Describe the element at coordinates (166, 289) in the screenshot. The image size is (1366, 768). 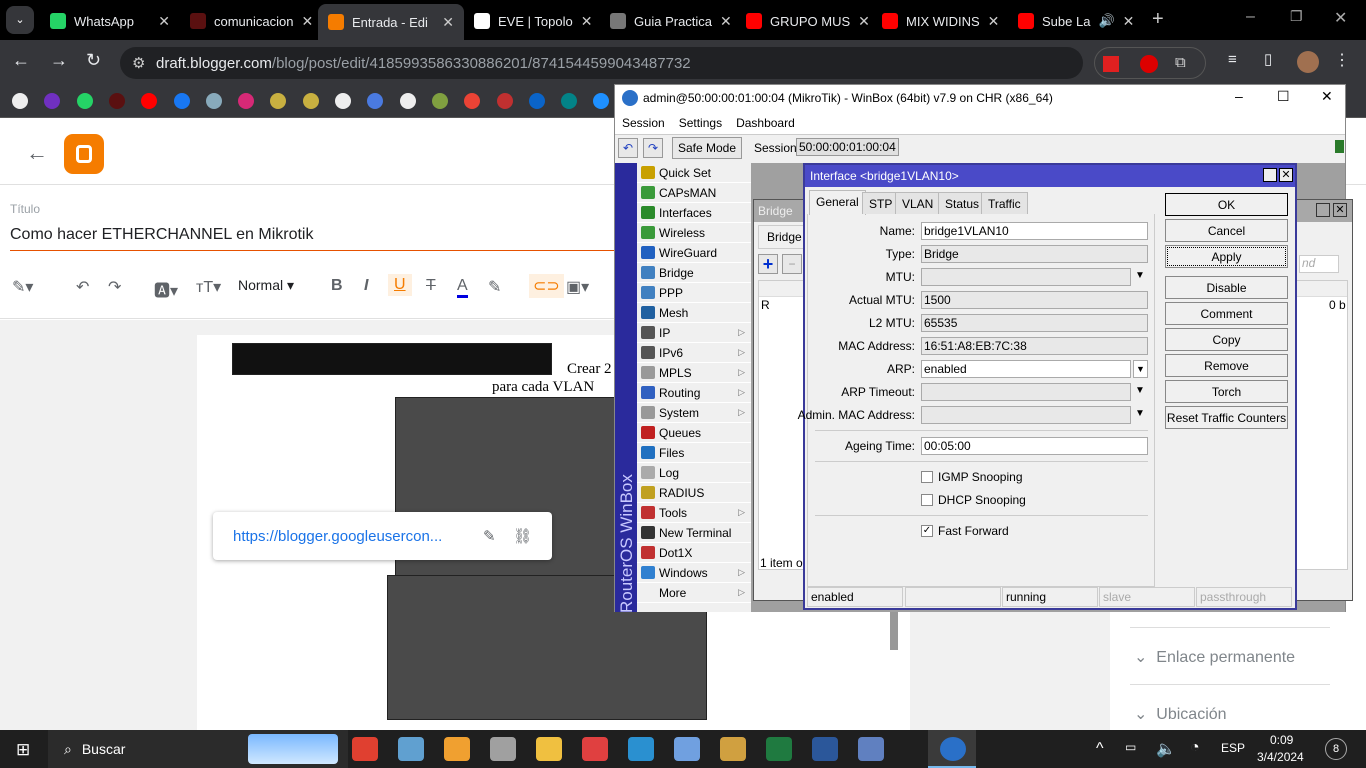
I see `font-icon: 🅰▾` at that location.